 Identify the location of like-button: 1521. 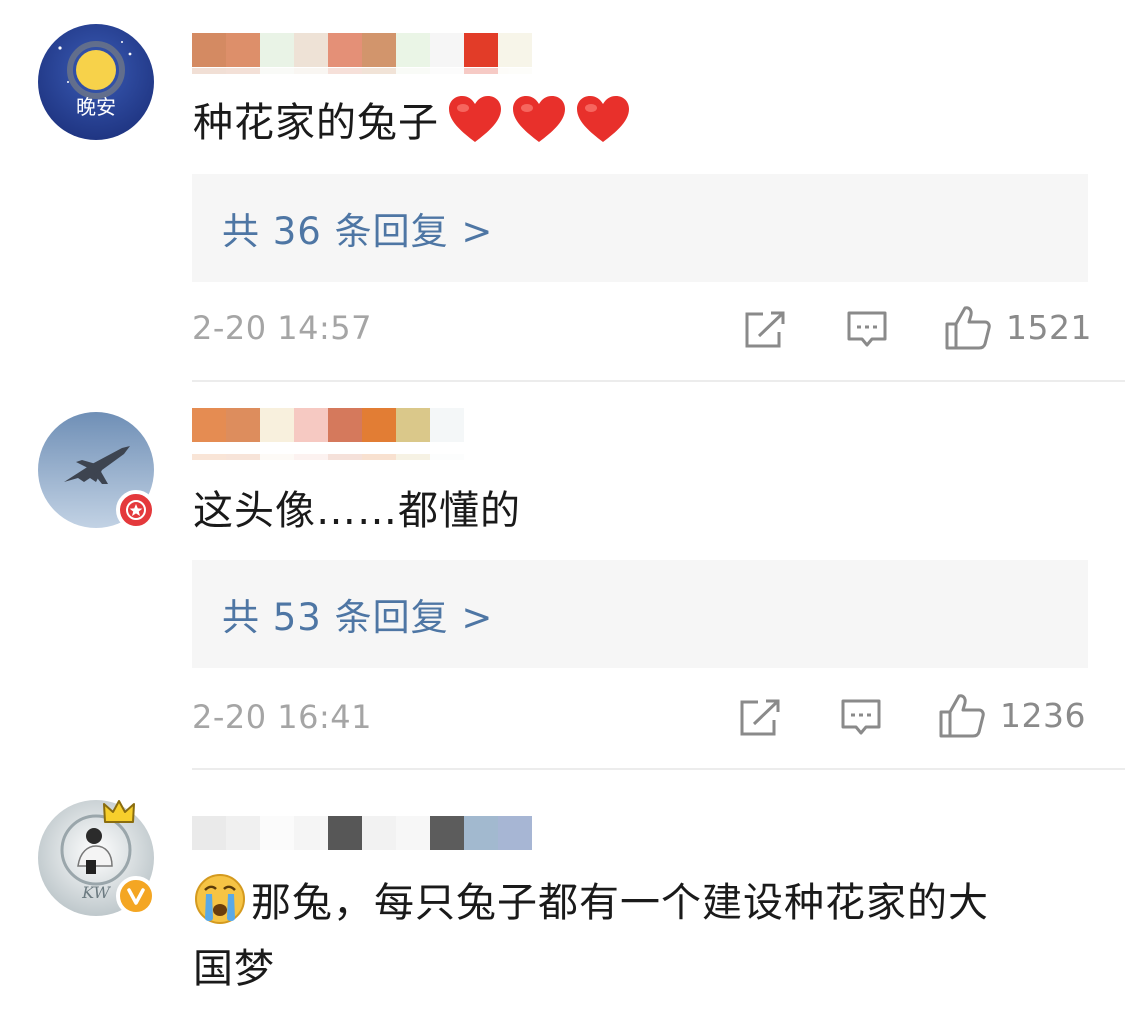
(1018, 327).